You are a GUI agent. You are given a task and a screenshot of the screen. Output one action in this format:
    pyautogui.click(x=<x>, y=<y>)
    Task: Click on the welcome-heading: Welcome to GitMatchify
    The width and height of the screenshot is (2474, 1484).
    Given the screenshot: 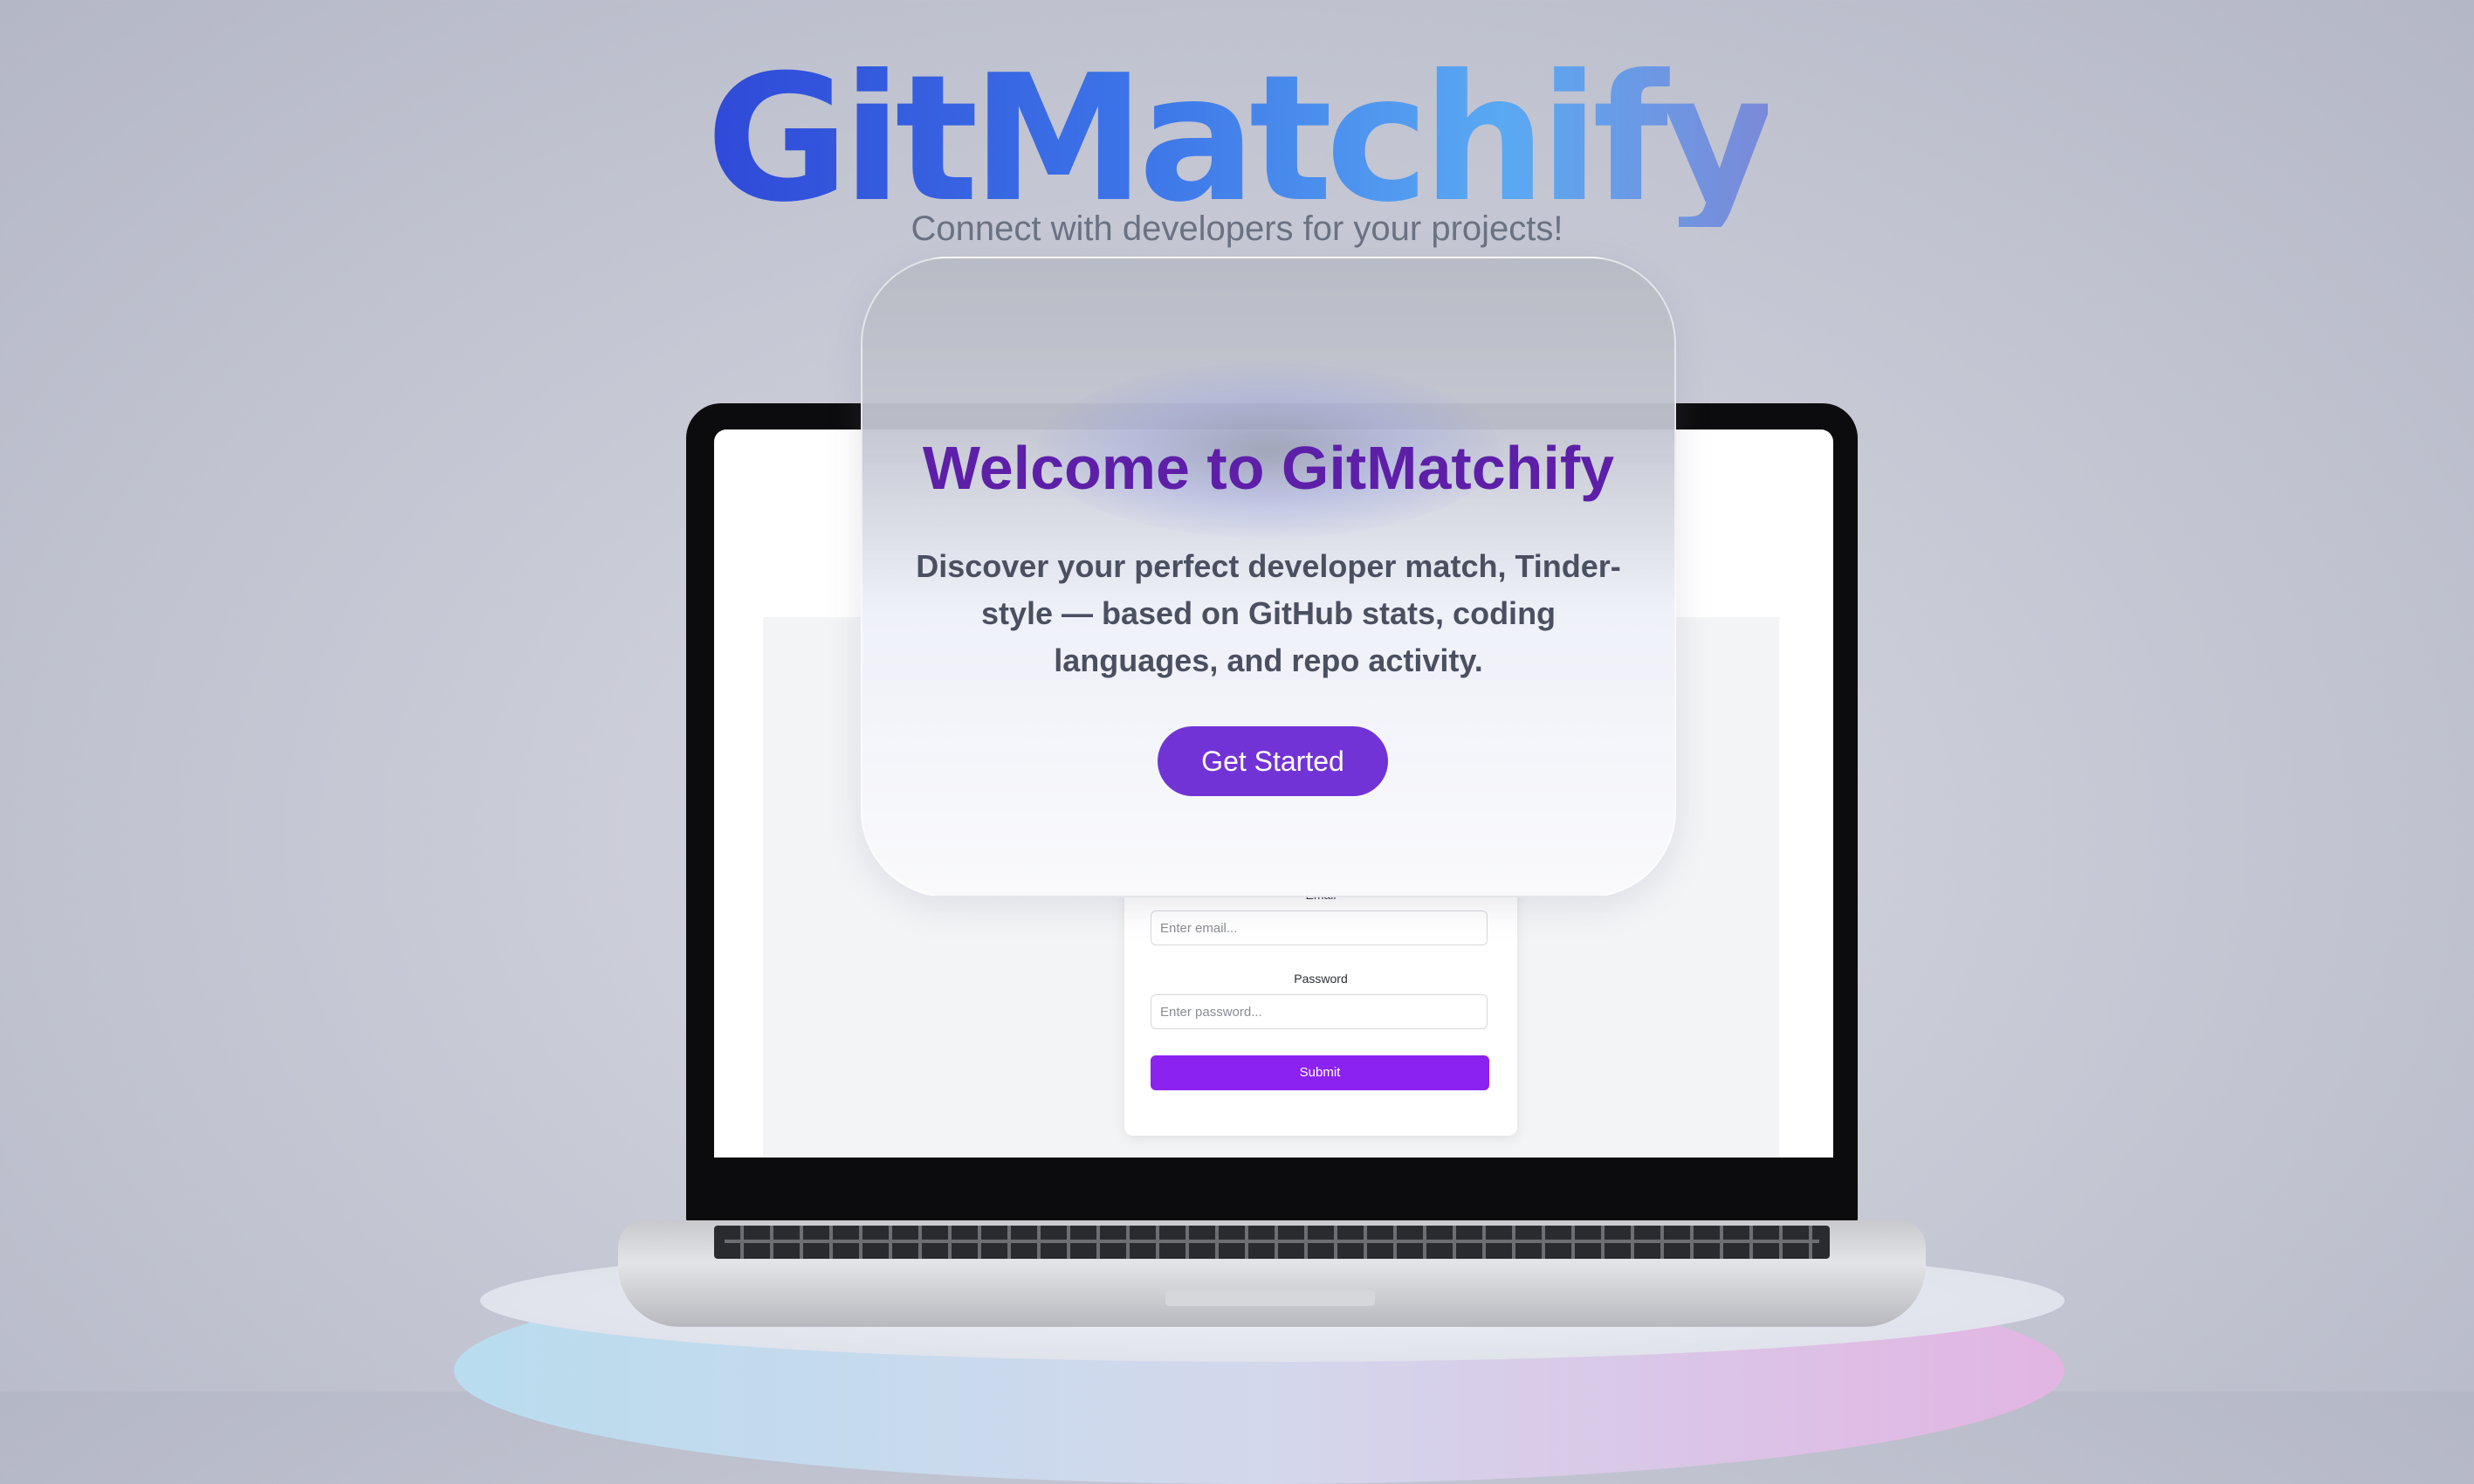 What is the action you would take?
    pyautogui.click(x=1268, y=468)
    